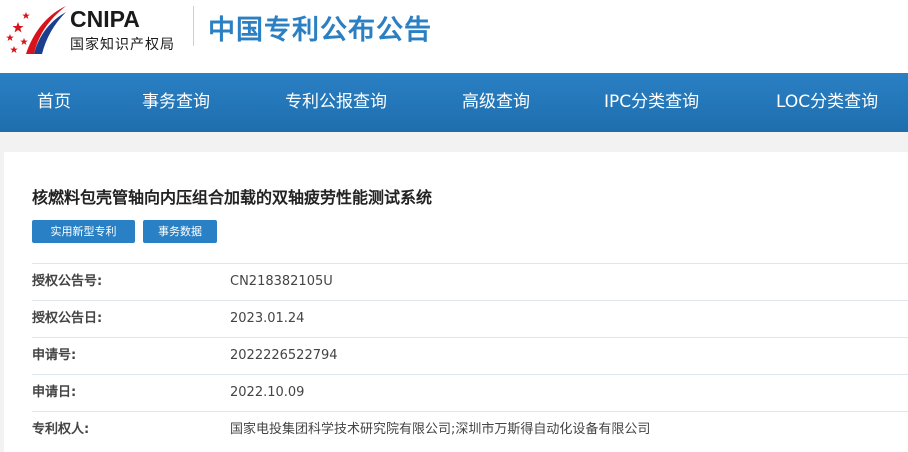  What do you see at coordinates (36, 30) in the screenshot?
I see `cnipa-emblem-icon` at bounding box center [36, 30].